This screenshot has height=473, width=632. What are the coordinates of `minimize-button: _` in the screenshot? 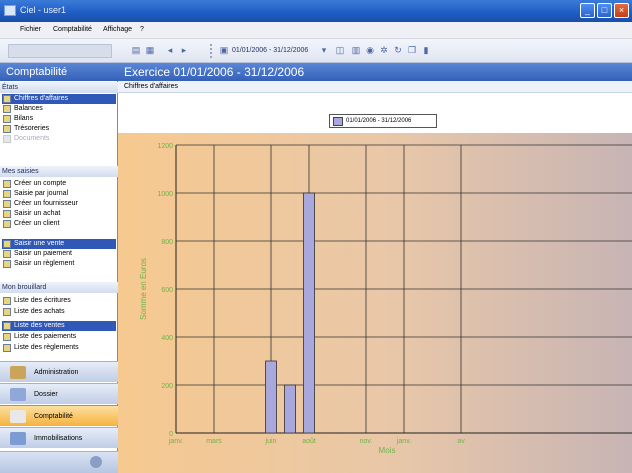 It's located at (587, 10).